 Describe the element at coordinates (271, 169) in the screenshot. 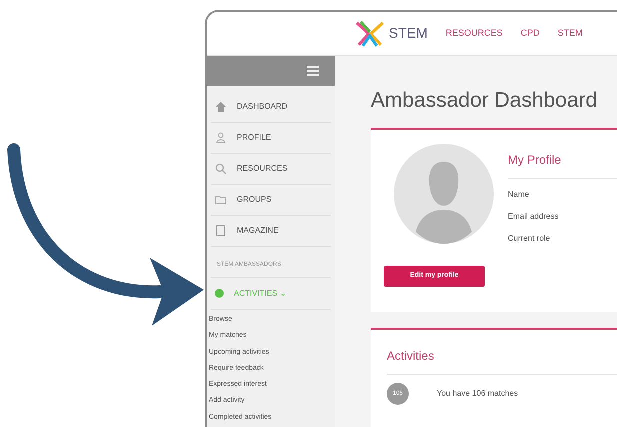

I see `sidebar-item: RESOURCES` at that location.